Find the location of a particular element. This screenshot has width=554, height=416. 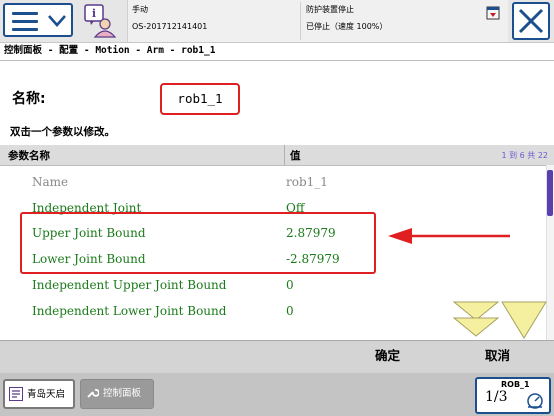

param-name: Independent Lower Joint Bound is located at coordinates (129, 311).